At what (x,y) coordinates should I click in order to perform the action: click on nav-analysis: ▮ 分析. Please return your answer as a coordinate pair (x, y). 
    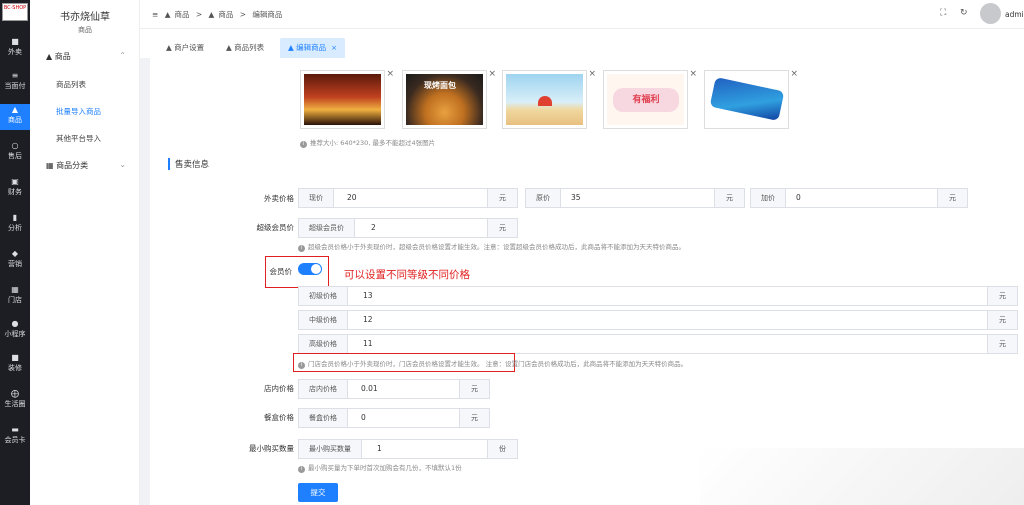
    Looking at the image, I should click on (15, 225).